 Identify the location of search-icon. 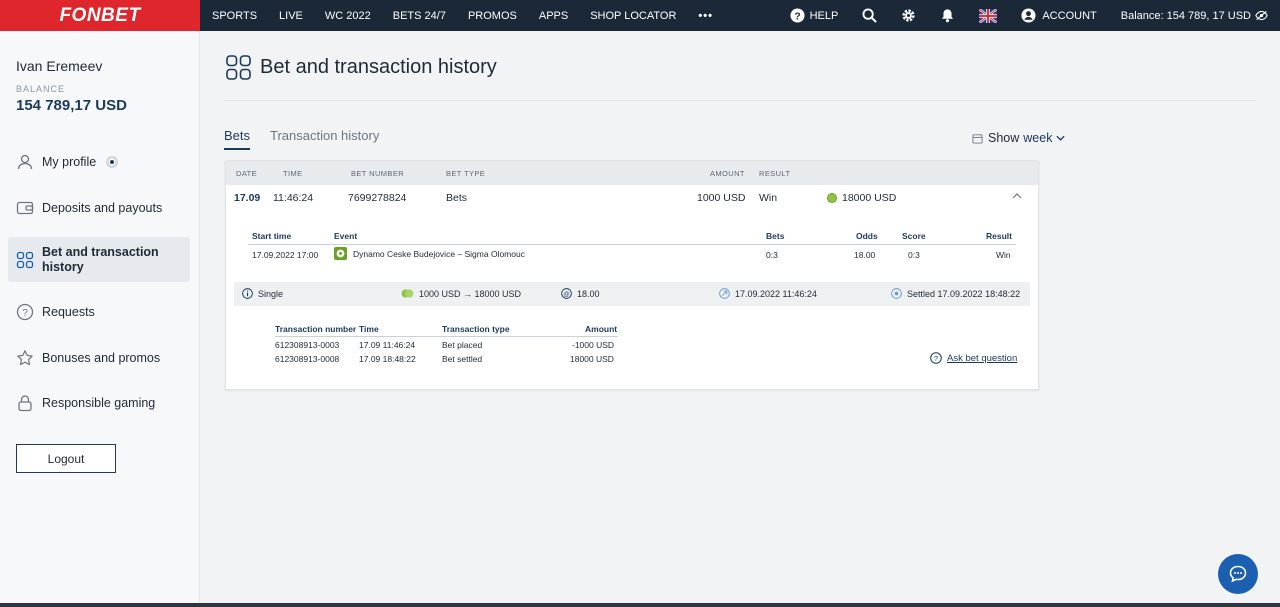
(870, 15).